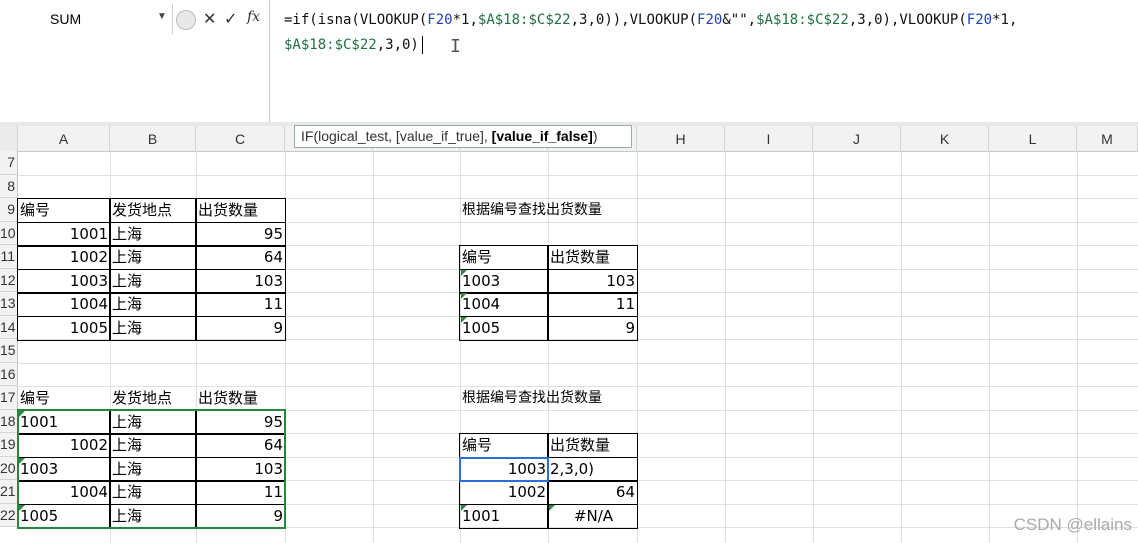  Describe the element at coordinates (240, 139) in the screenshot. I see `column-header: C` at that location.